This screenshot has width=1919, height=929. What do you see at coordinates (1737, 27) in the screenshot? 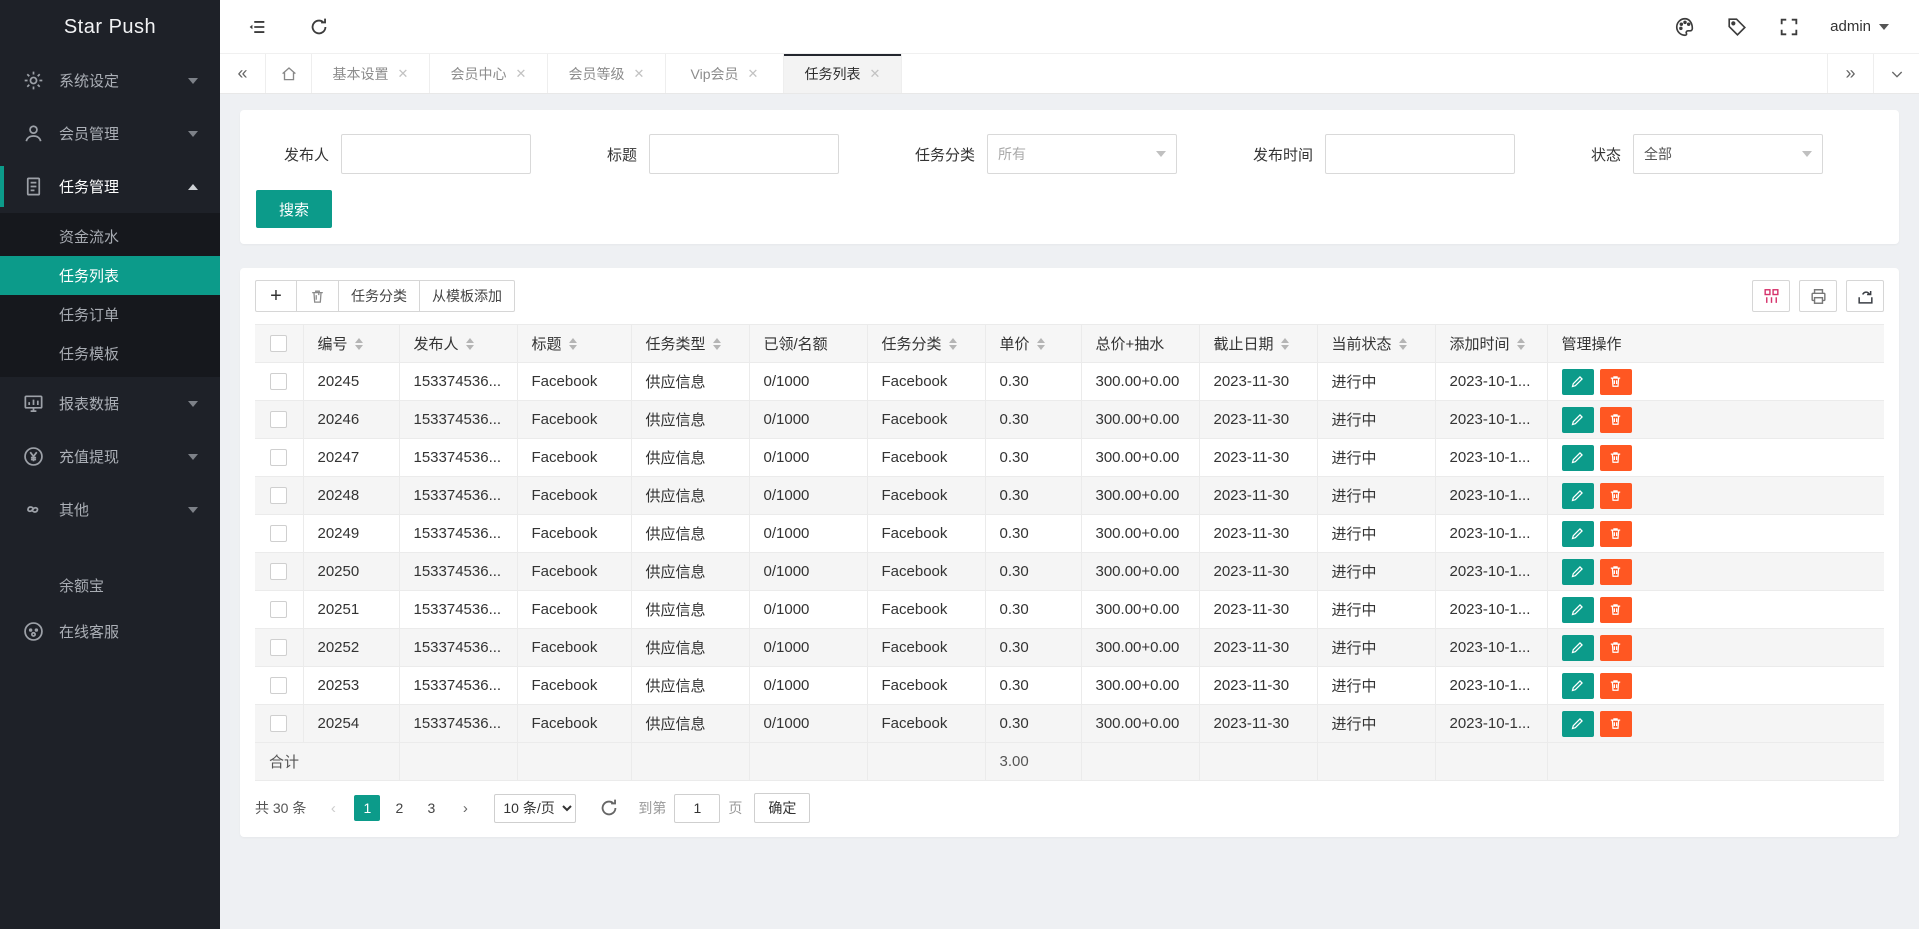
I see `tag-icon` at bounding box center [1737, 27].